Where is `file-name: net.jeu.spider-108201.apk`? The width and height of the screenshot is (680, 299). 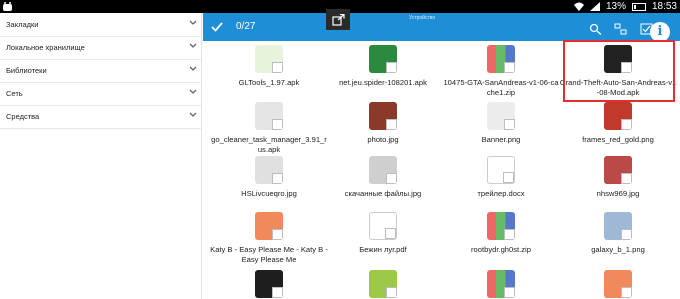 file-name: net.jeu.spider-108201.apk is located at coordinates (383, 82).